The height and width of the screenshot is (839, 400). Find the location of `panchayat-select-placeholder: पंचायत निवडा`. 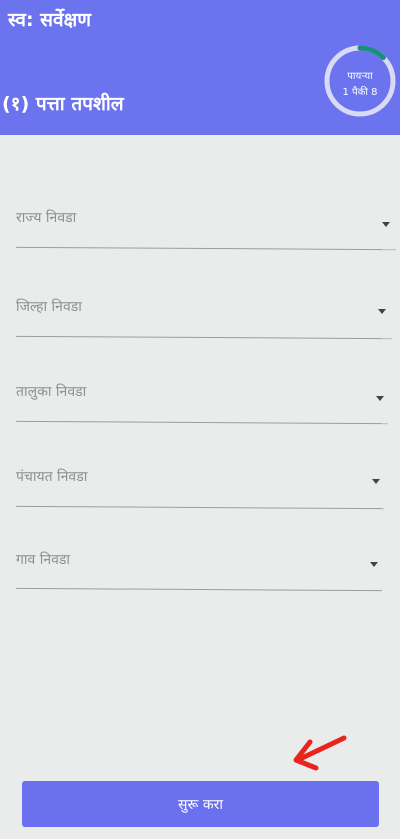

panchayat-select-placeholder: पंचायत निवडा is located at coordinates (52, 477).